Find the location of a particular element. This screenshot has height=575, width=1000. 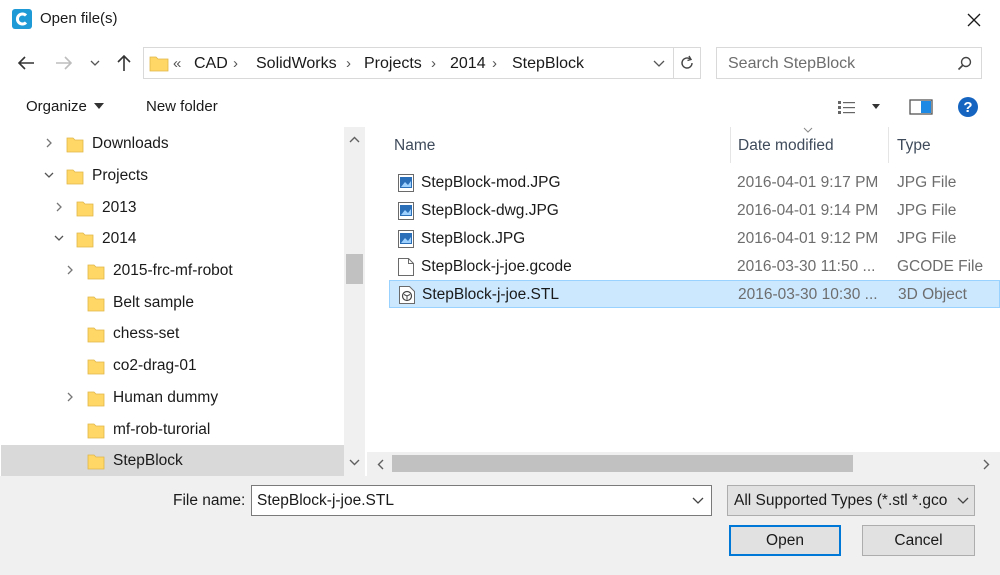

blank-file-icon is located at coordinates (406, 267).